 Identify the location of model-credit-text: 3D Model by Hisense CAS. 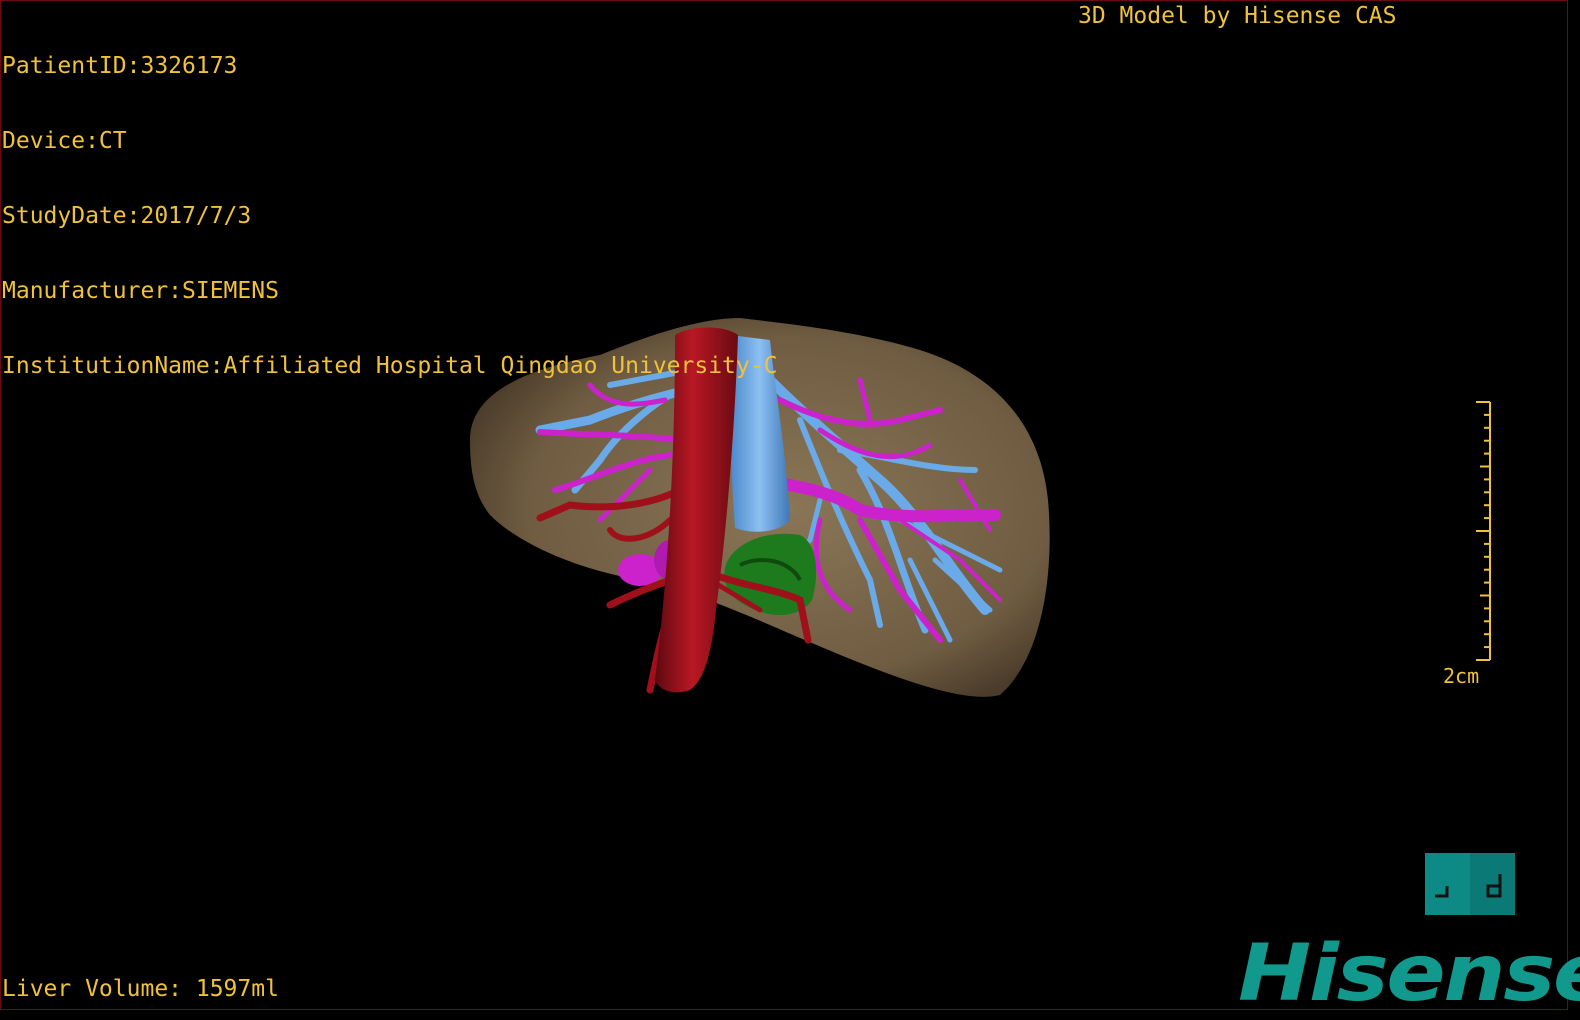
(1237, 16).